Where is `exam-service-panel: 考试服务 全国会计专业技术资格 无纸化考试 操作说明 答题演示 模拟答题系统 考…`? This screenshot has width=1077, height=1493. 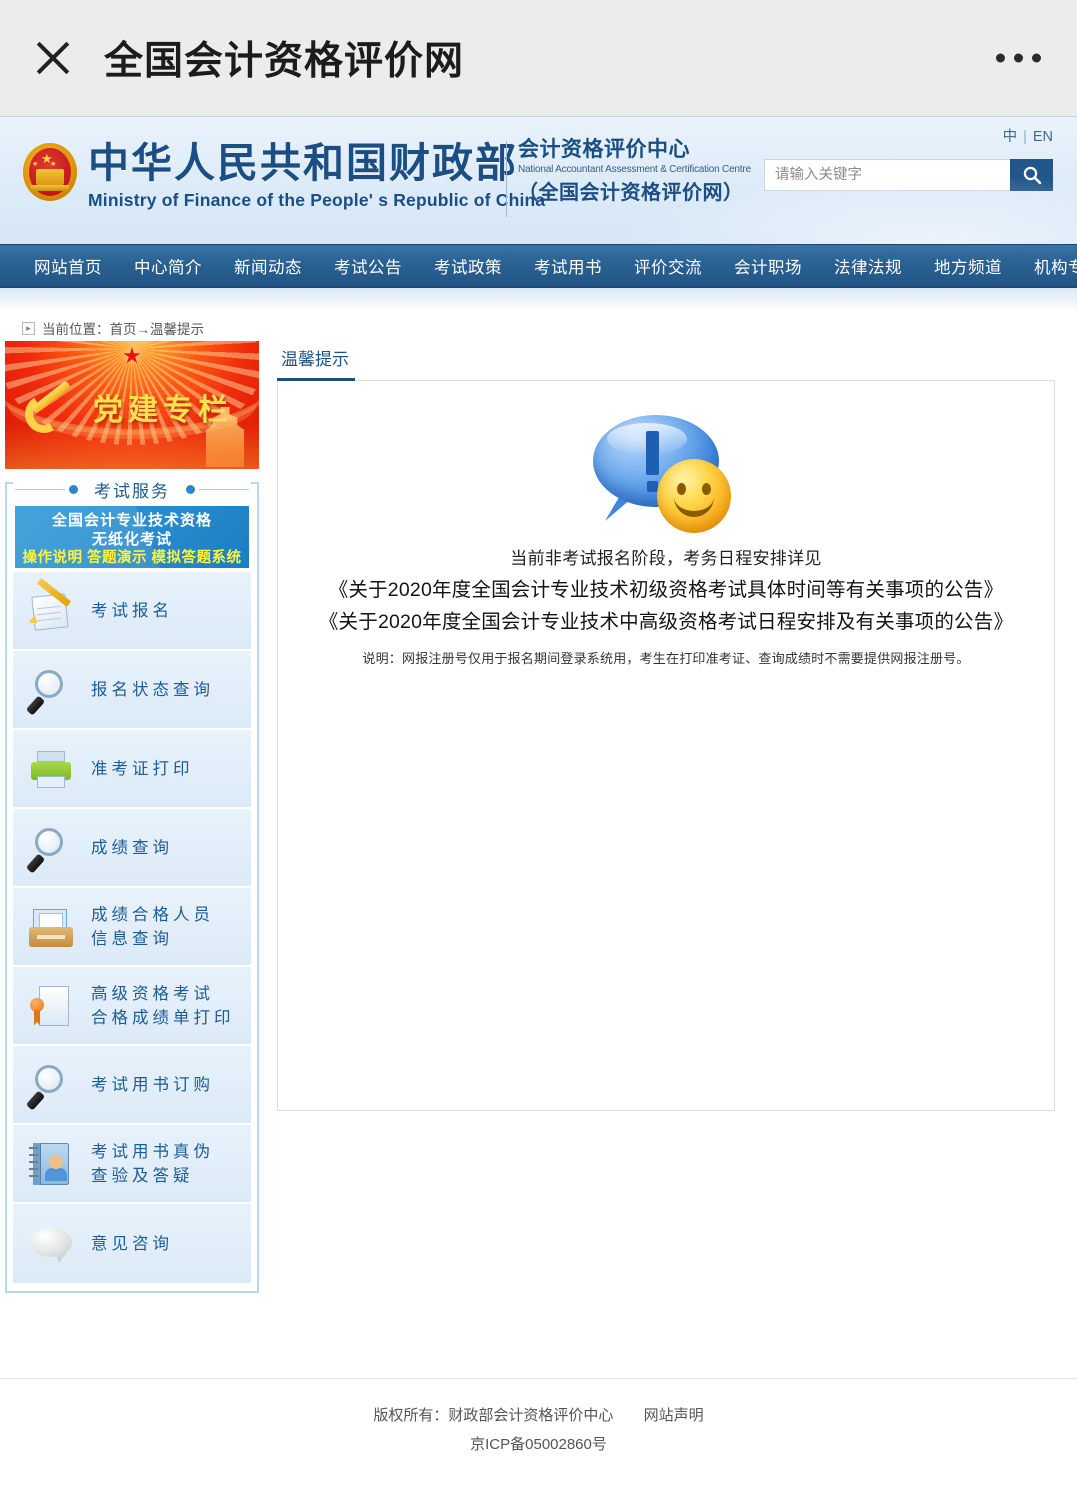
exam-service-panel: 考试服务 全国会计专业技术资格 无纸化考试 操作说明 答题演示 模拟答题系统 考… is located at coordinates (132, 882).